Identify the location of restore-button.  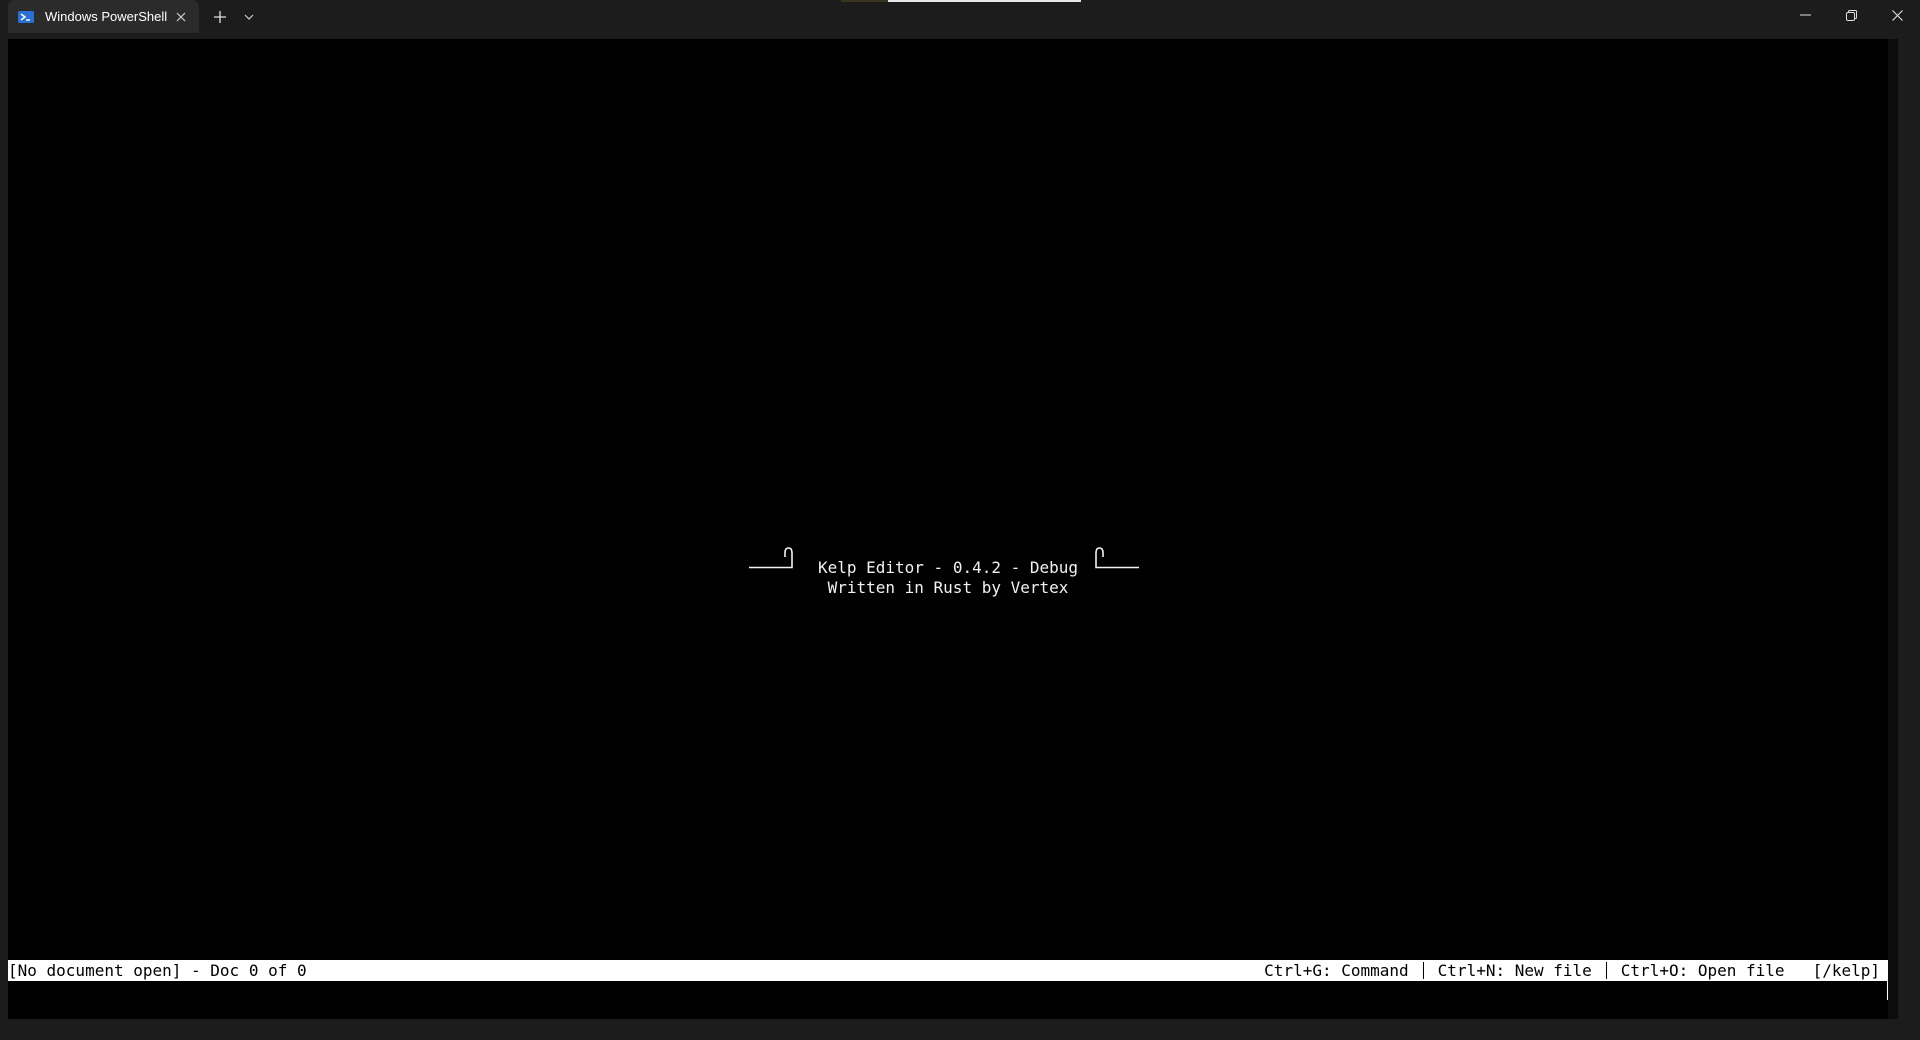
(1851, 15).